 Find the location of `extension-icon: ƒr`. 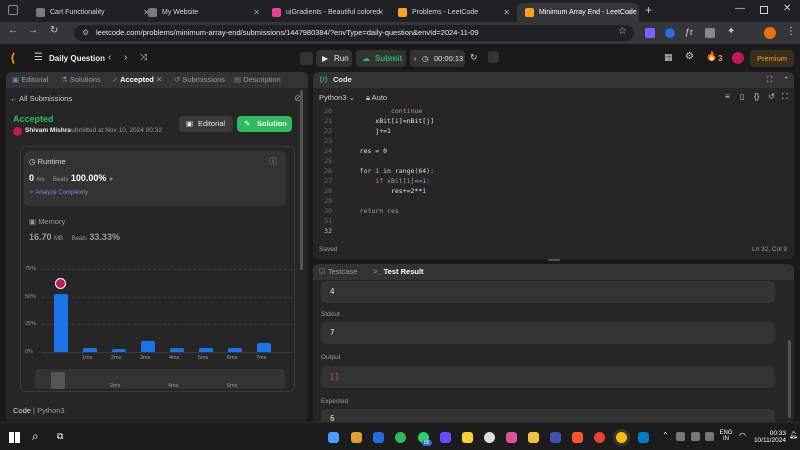

extension-icon: ƒr is located at coordinates (689, 32).